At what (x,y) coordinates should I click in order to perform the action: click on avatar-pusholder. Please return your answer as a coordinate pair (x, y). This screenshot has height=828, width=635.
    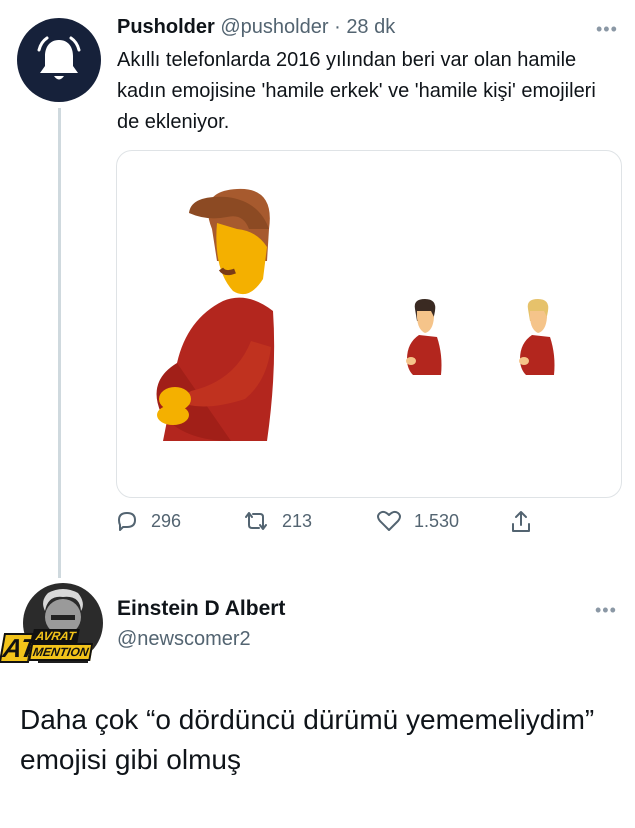
    Looking at the image, I should click on (59, 60).